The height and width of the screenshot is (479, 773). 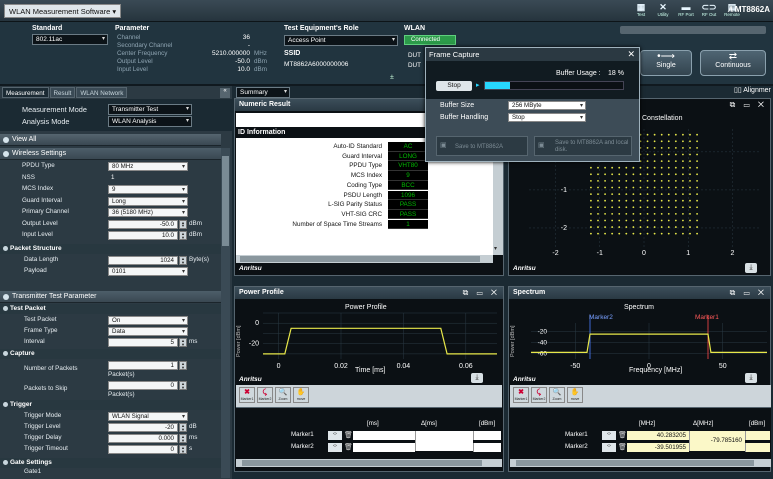 What do you see at coordinates (477, 378) in the screenshot?
I see `pp-download-icon: ⤓` at bounding box center [477, 378].